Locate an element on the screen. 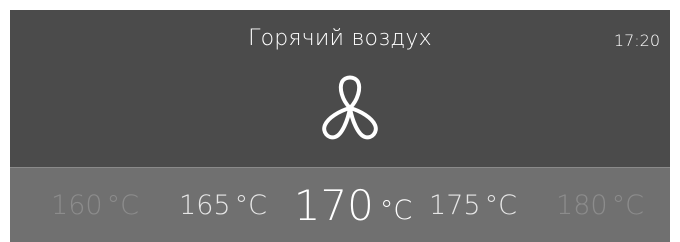 This screenshot has height=242, width=680. temp-option-165: 165 °C is located at coordinates (223, 205).